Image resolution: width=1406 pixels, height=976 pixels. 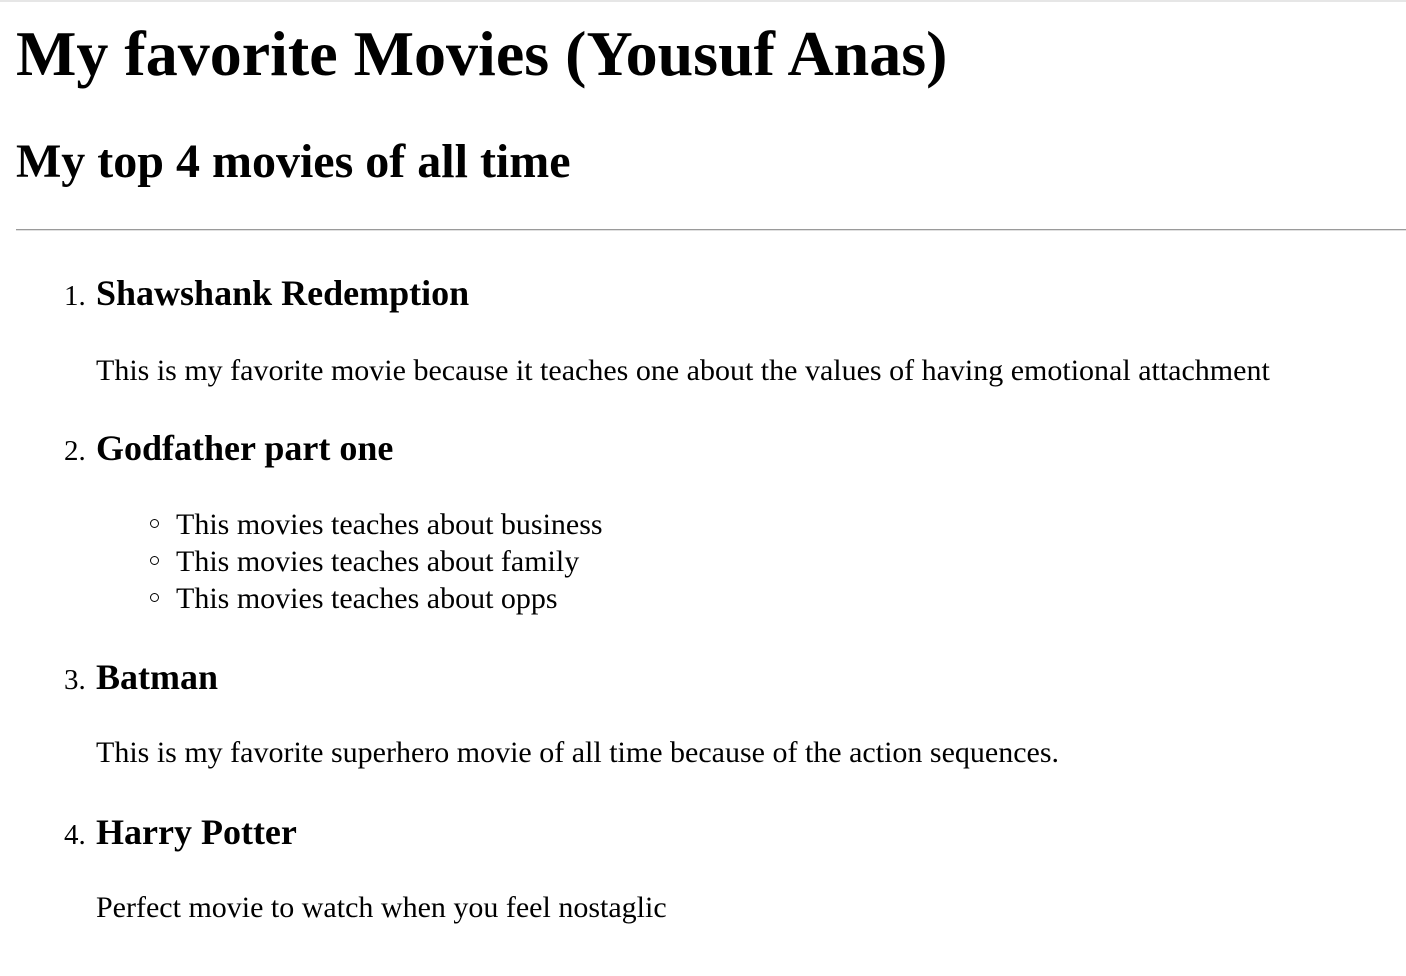 What do you see at coordinates (482, 53) in the screenshot?
I see `page-title: My favorite Movies (Yousuf Anas)` at bounding box center [482, 53].